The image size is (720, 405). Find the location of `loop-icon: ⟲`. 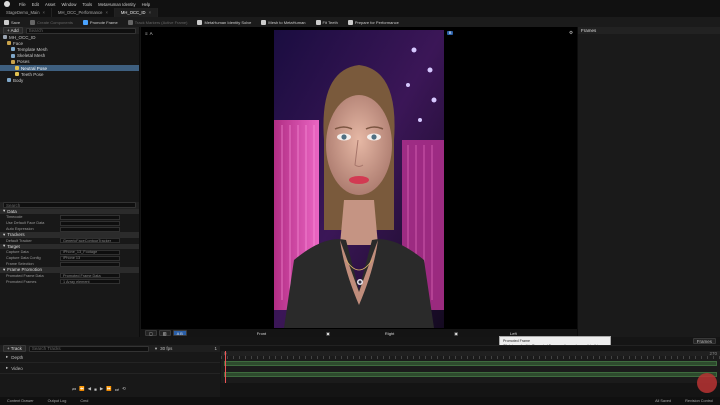

loop-icon: ⟲ is located at coordinates (124, 389).